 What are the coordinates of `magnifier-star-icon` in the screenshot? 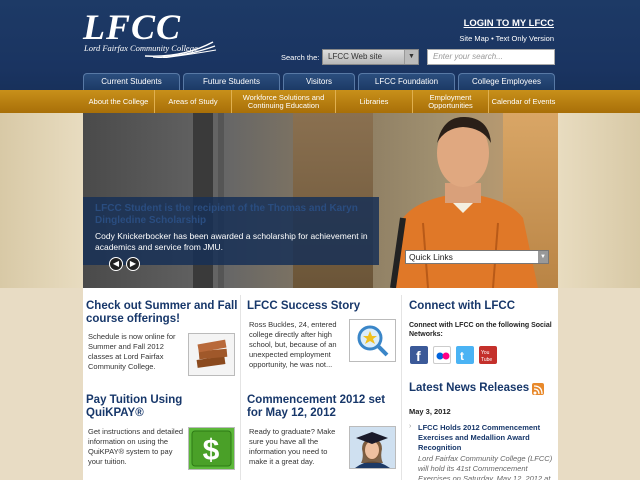 It's located at (373, 341).